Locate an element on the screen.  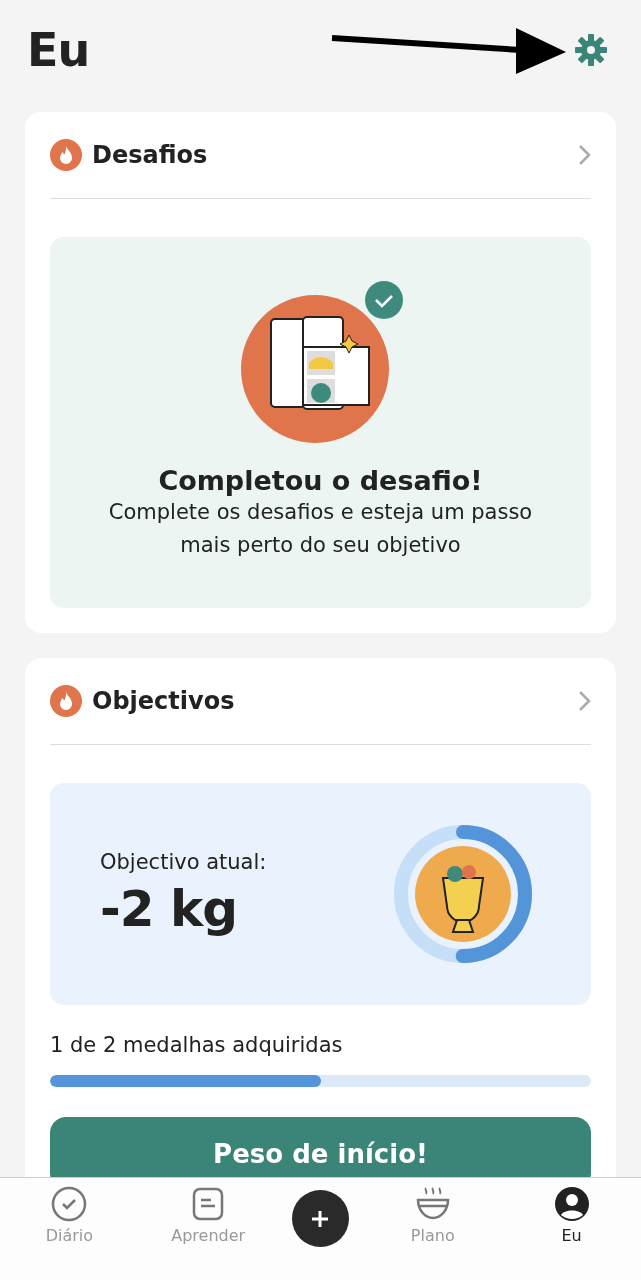
card-title: Desafios is located at coordinates (150, 155).